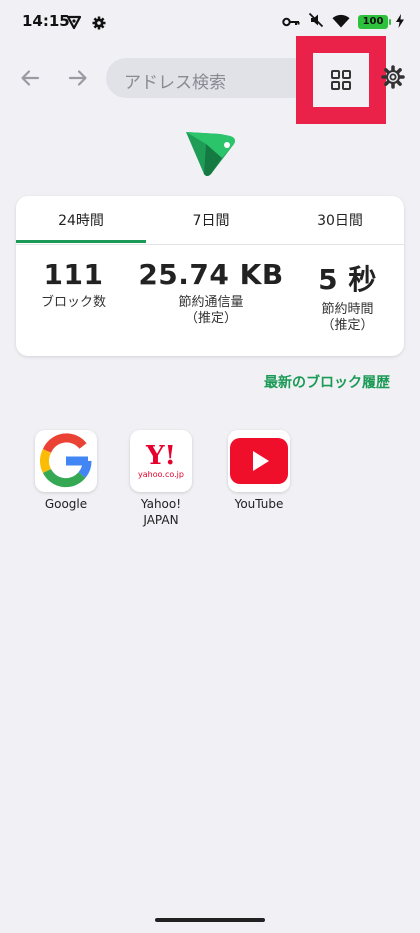  I want to click on arrow-right-icon, so click(77, 78).